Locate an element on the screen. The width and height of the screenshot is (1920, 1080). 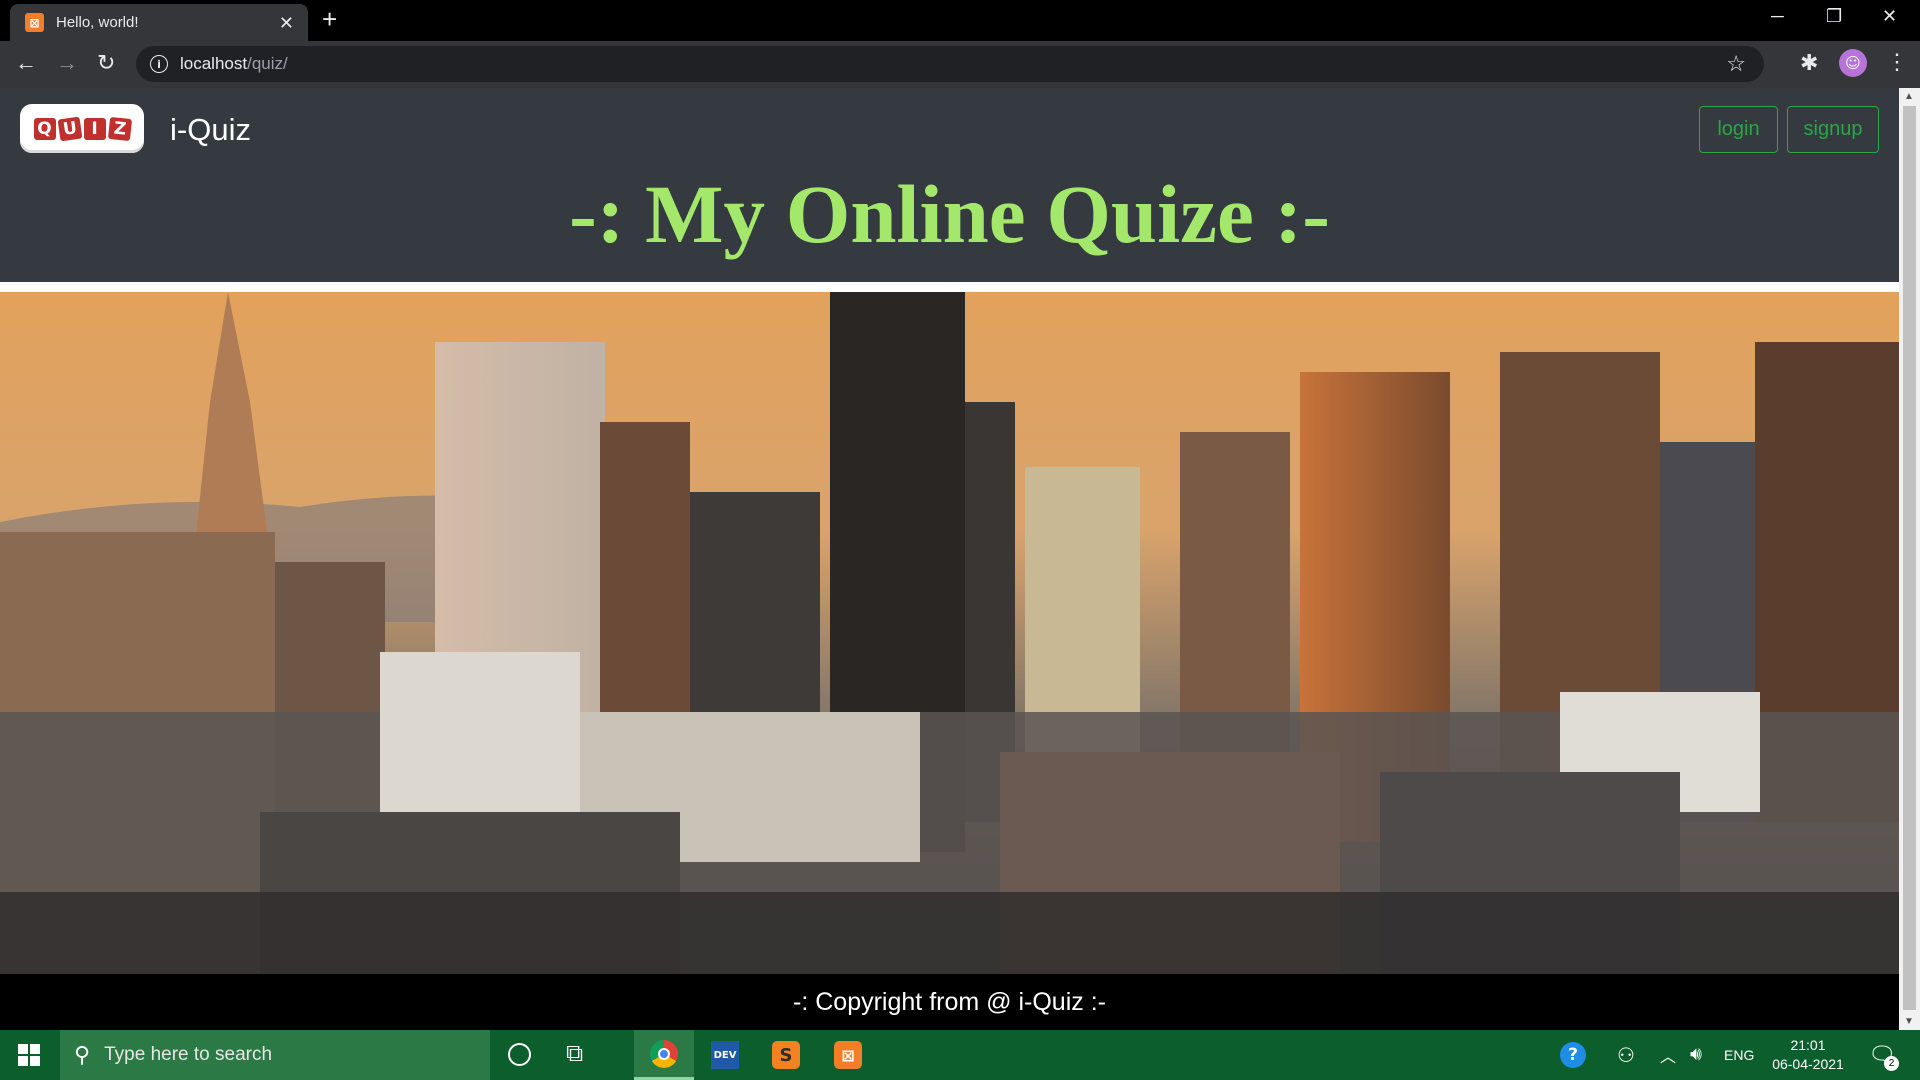
minimize-icon: ─ is located at coordinates (1777, 16).